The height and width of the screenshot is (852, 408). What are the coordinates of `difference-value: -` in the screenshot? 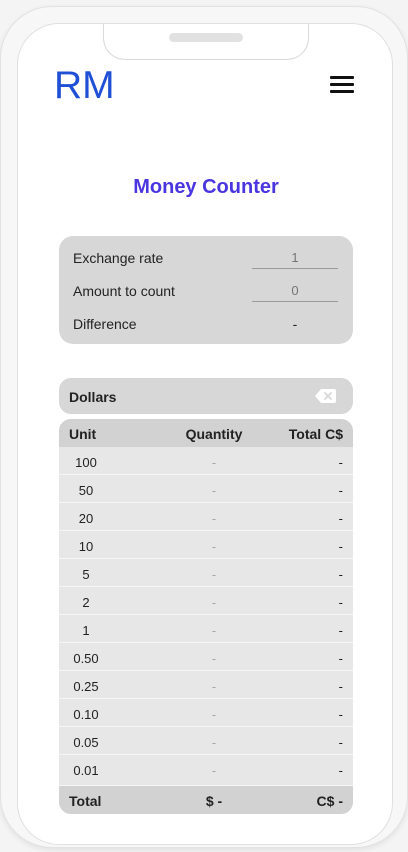 It's located at (295, 324).